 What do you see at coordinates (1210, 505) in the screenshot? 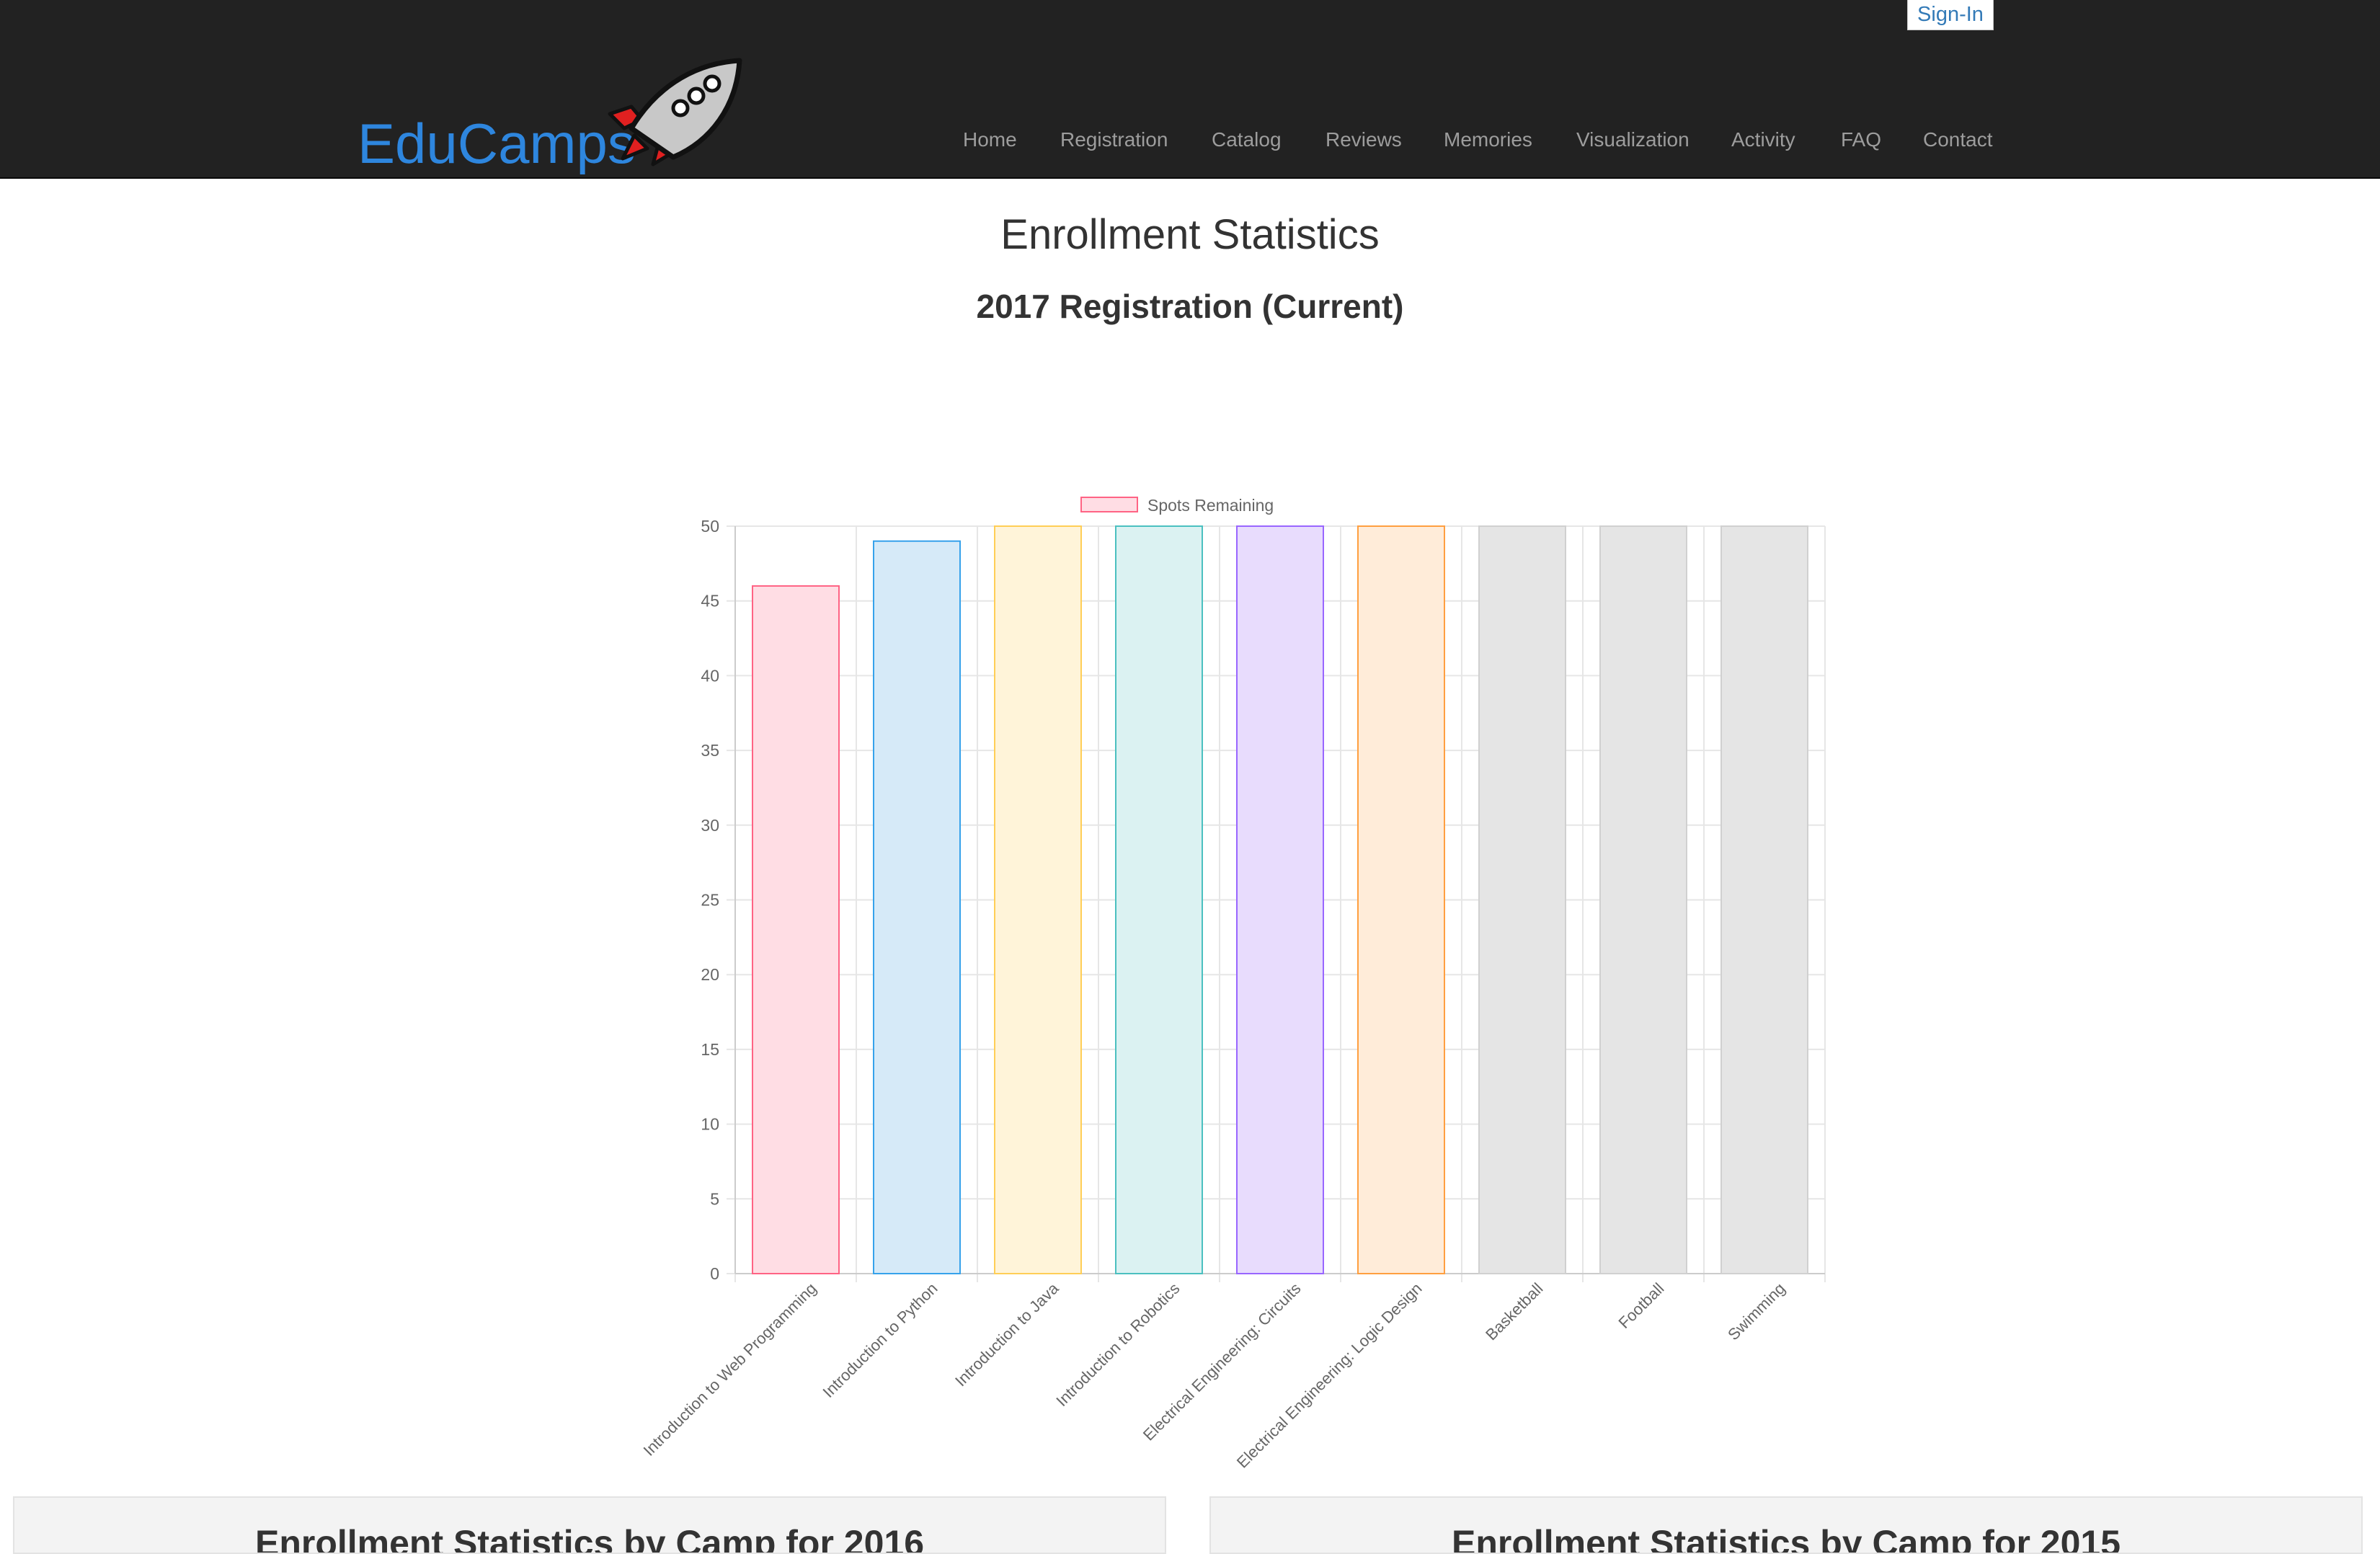
I see `legend-label: Spots Remaining` at bounding box center [1210, 505].